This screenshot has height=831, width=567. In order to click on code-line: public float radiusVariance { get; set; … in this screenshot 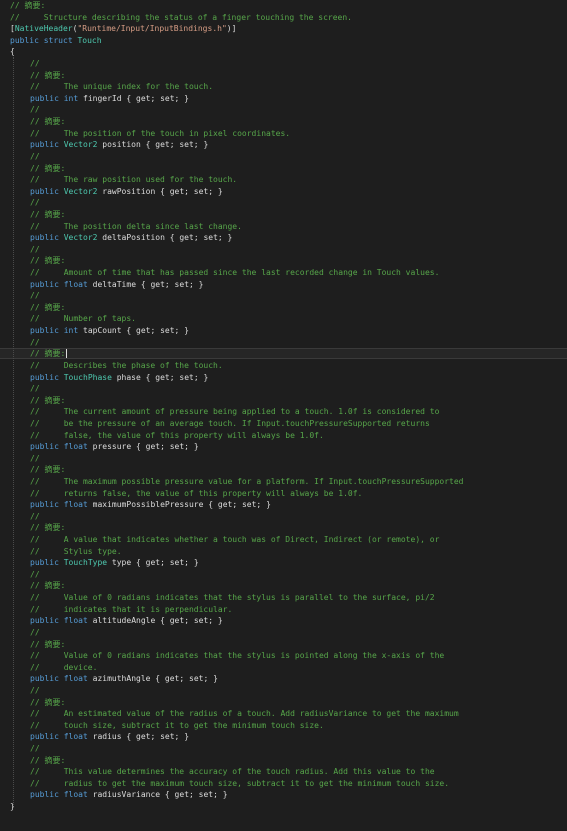, I will do `click(283, 795)`.